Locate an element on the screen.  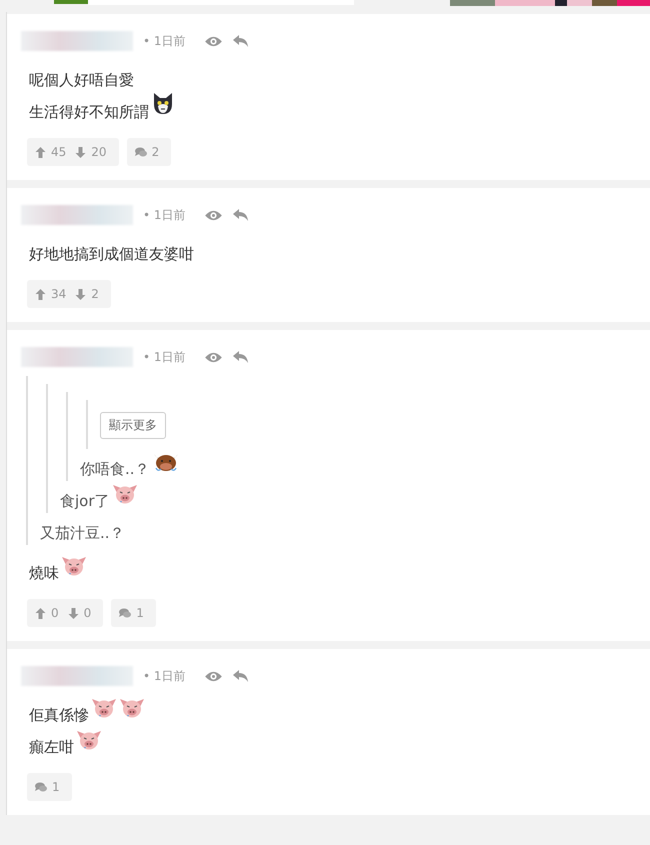
show-more-button: 顯示更多 is located at coordinates (133, 425).